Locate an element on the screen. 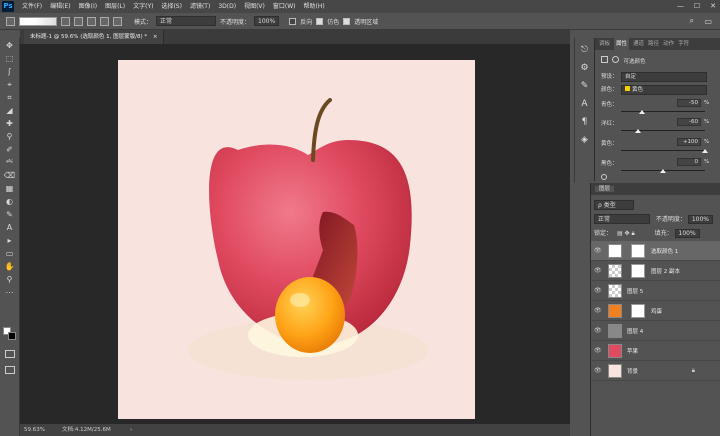 The height and width of the screenshot is (436, 720). menu-window: 窗口(W) is located at coordinates (284, 6).